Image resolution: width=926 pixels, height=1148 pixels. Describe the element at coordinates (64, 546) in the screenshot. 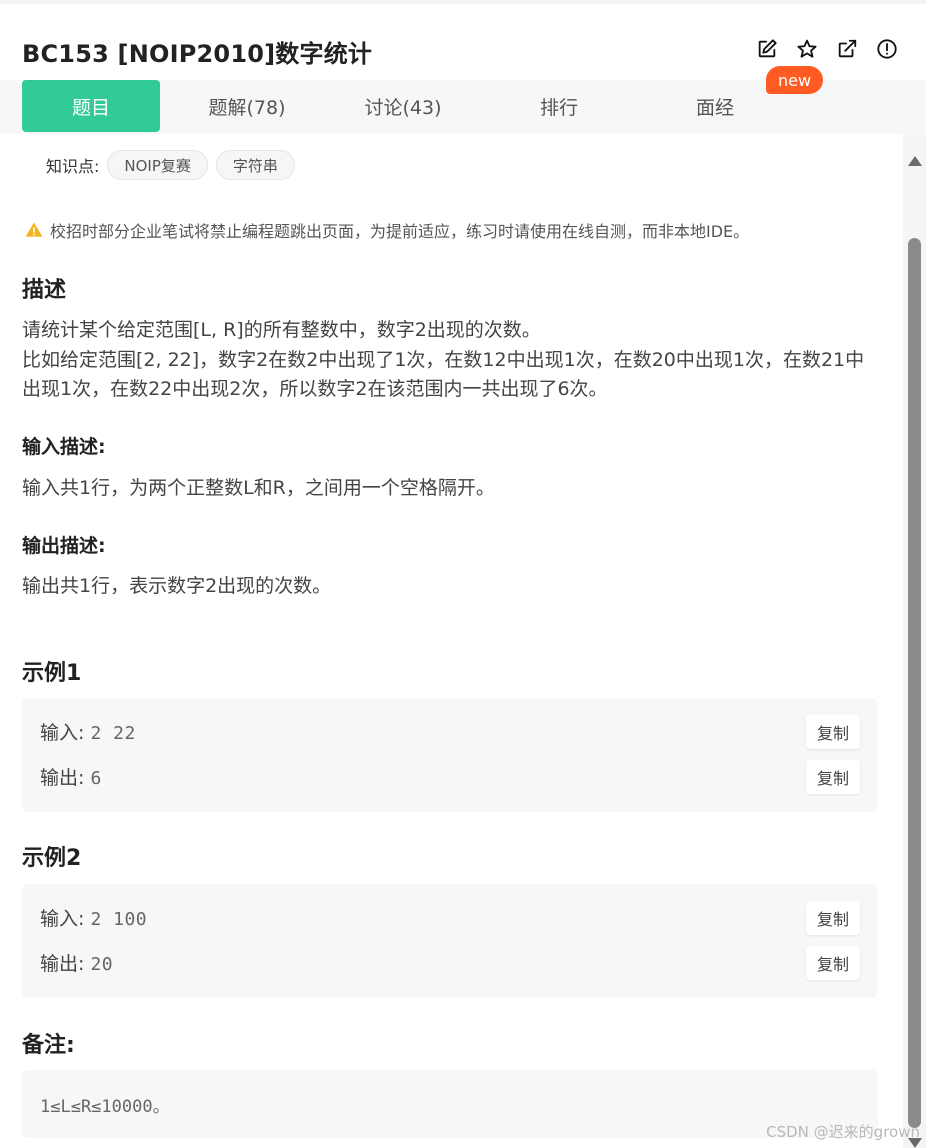

I see `output-desc-title: 输出描述:` at that location.